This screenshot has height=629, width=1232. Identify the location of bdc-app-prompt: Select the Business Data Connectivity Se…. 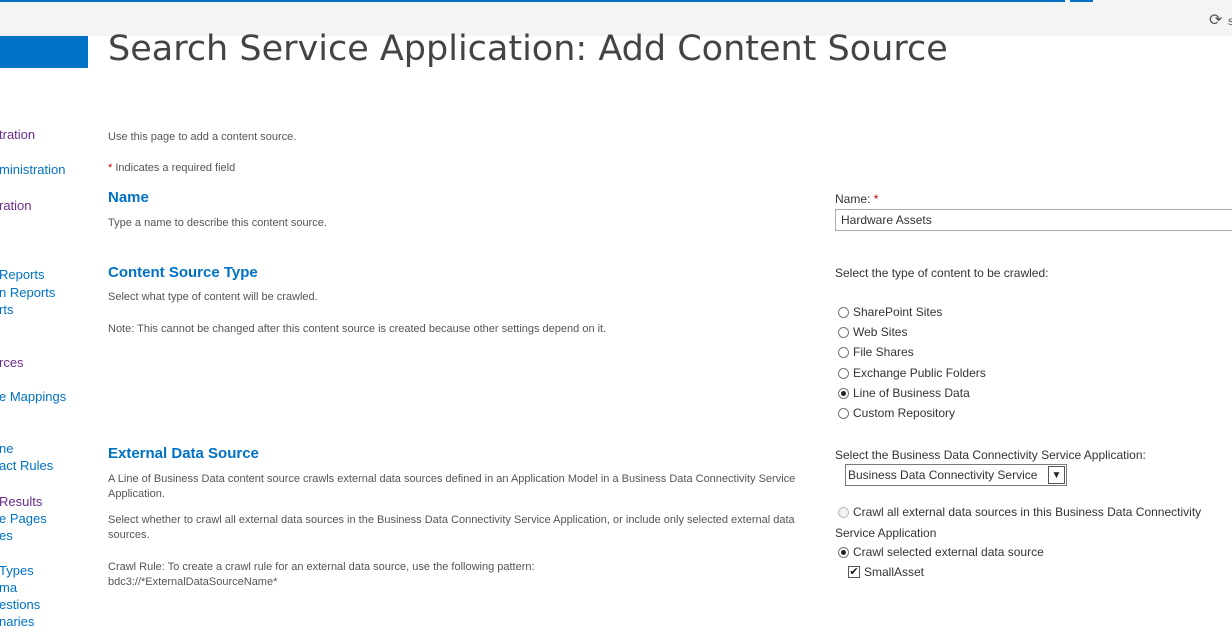
(990, 455).